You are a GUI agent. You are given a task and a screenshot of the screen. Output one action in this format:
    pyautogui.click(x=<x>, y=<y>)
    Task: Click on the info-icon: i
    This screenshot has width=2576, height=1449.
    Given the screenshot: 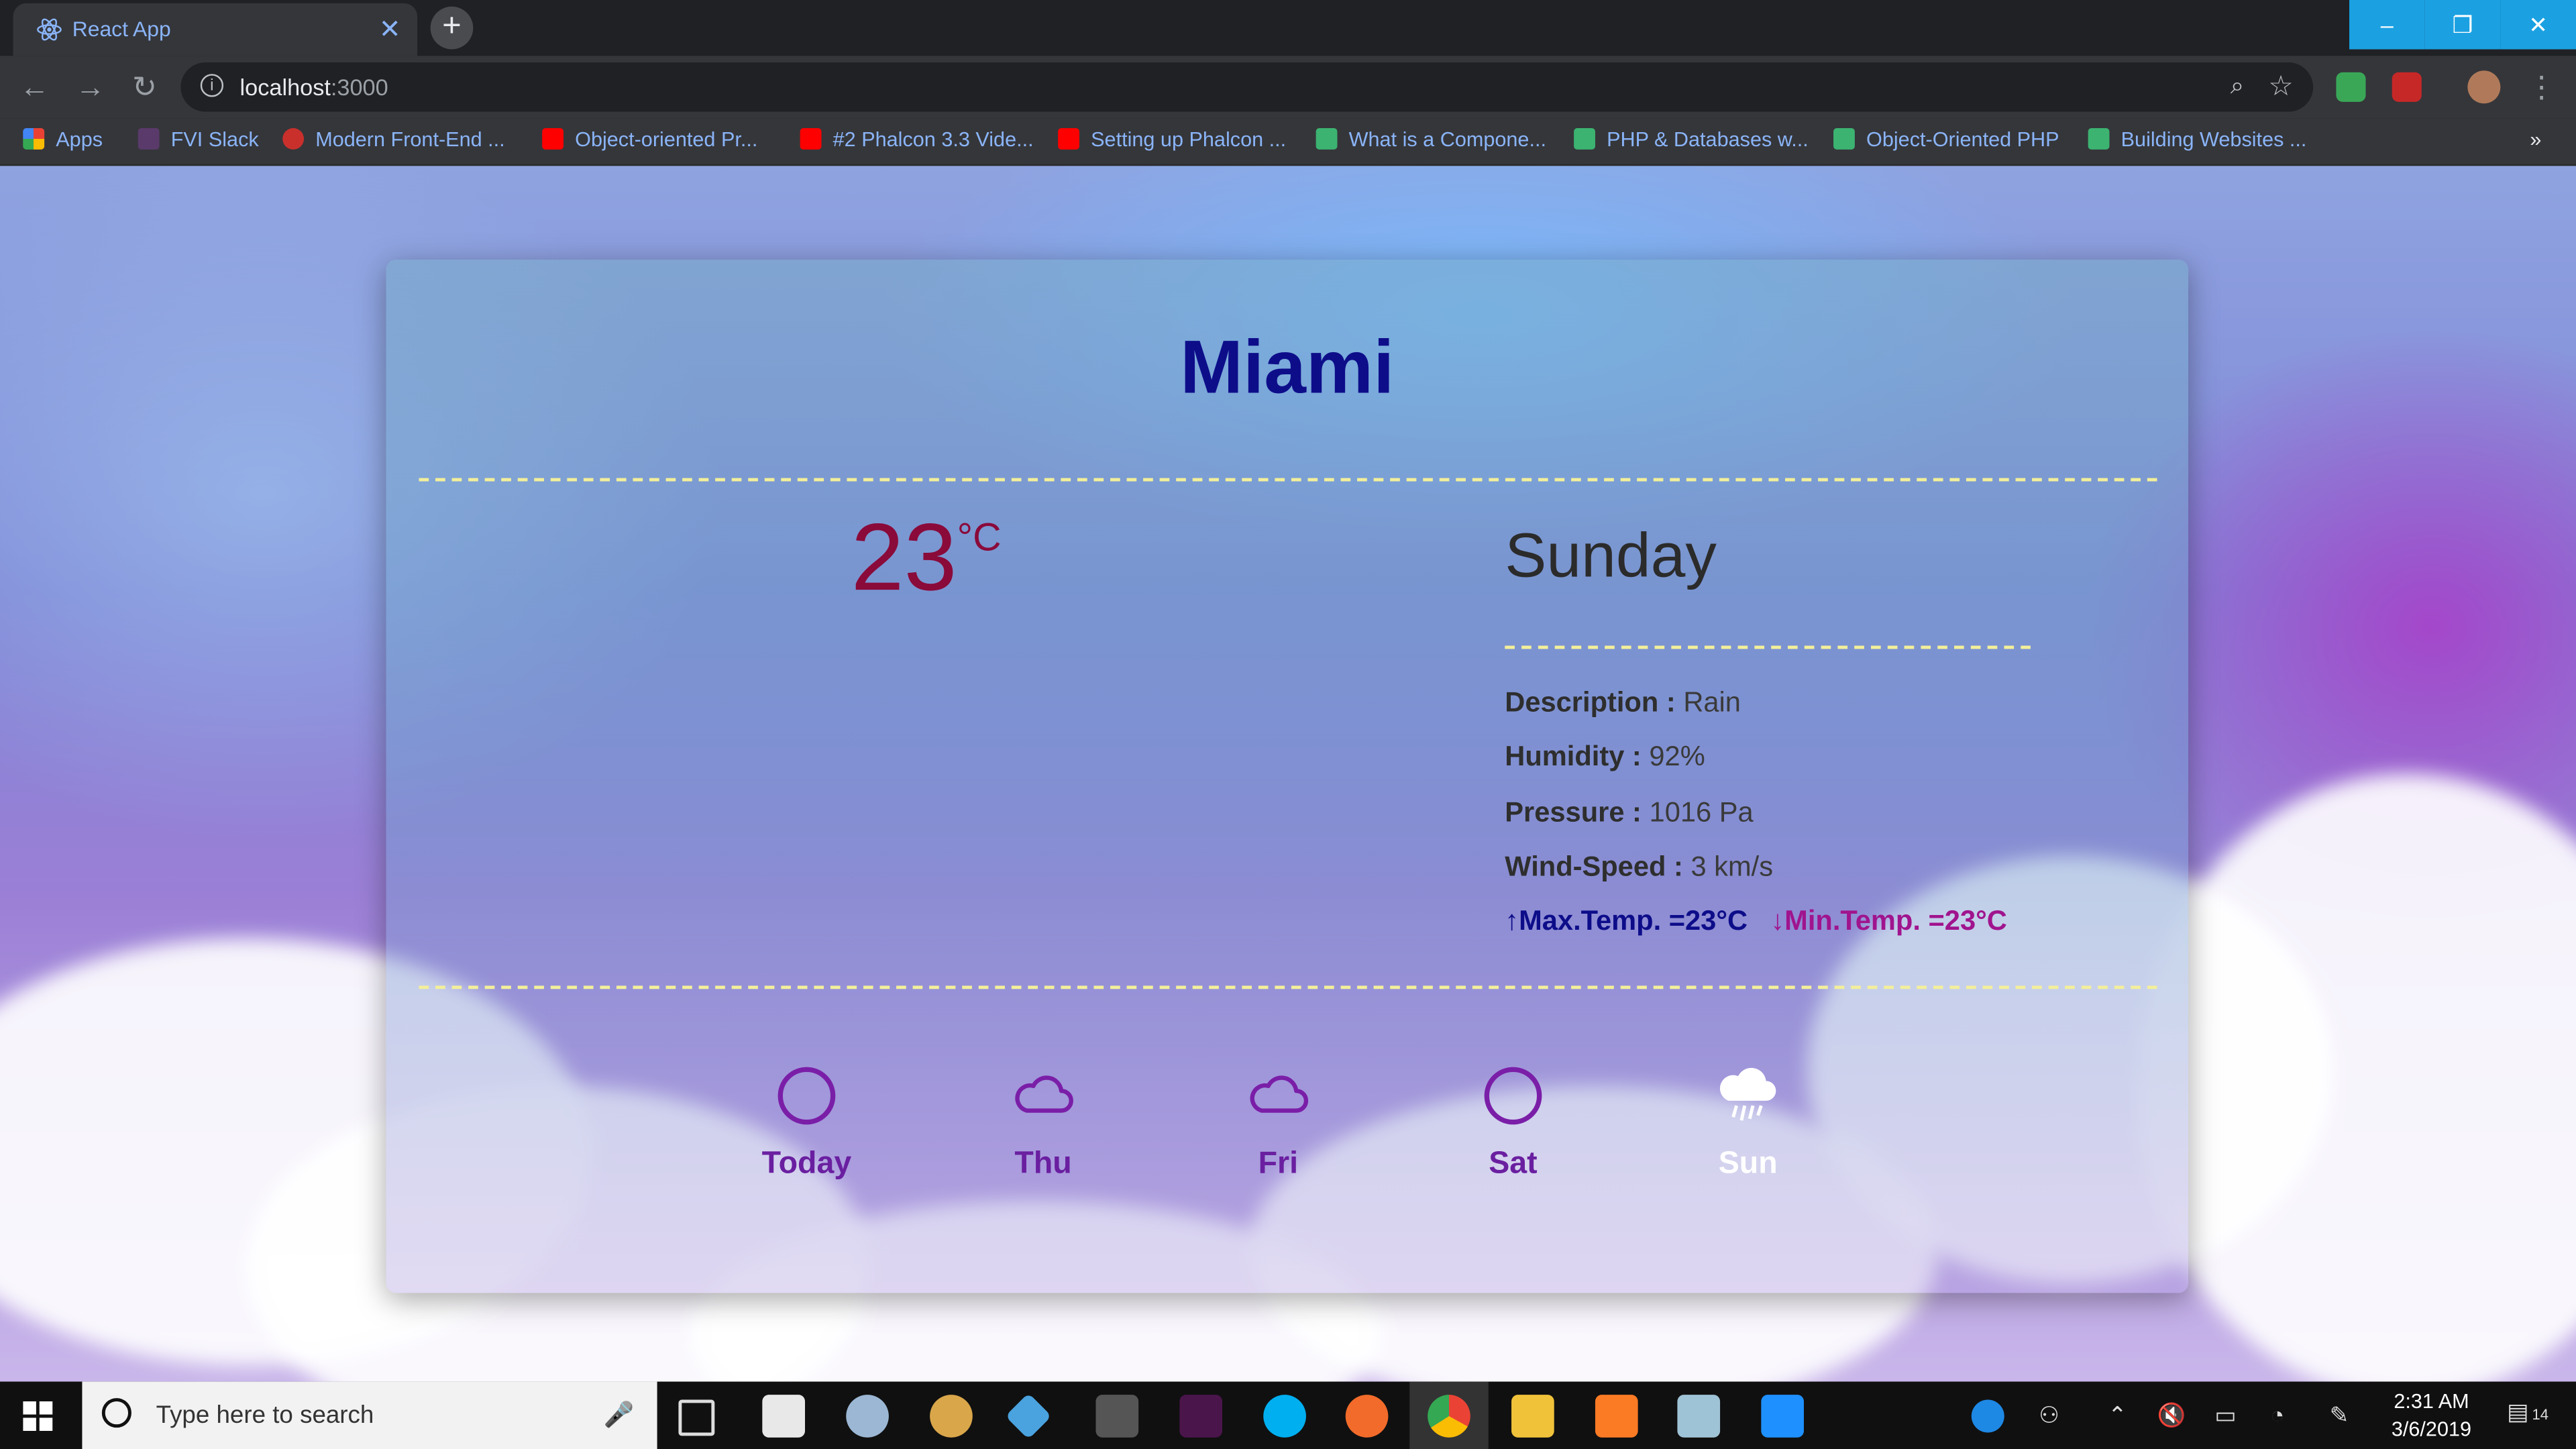 What is the action you would take?
    pyautogui.click(x=212, y=85)
    